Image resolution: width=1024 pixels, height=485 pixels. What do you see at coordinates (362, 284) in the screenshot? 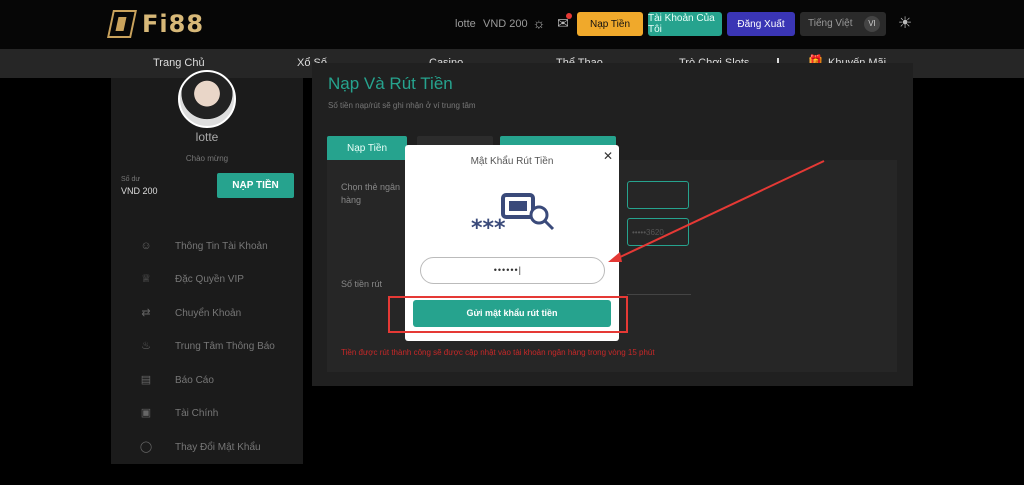
I see `amount-label: Số tiền rút` at bounding box center [362, 284].